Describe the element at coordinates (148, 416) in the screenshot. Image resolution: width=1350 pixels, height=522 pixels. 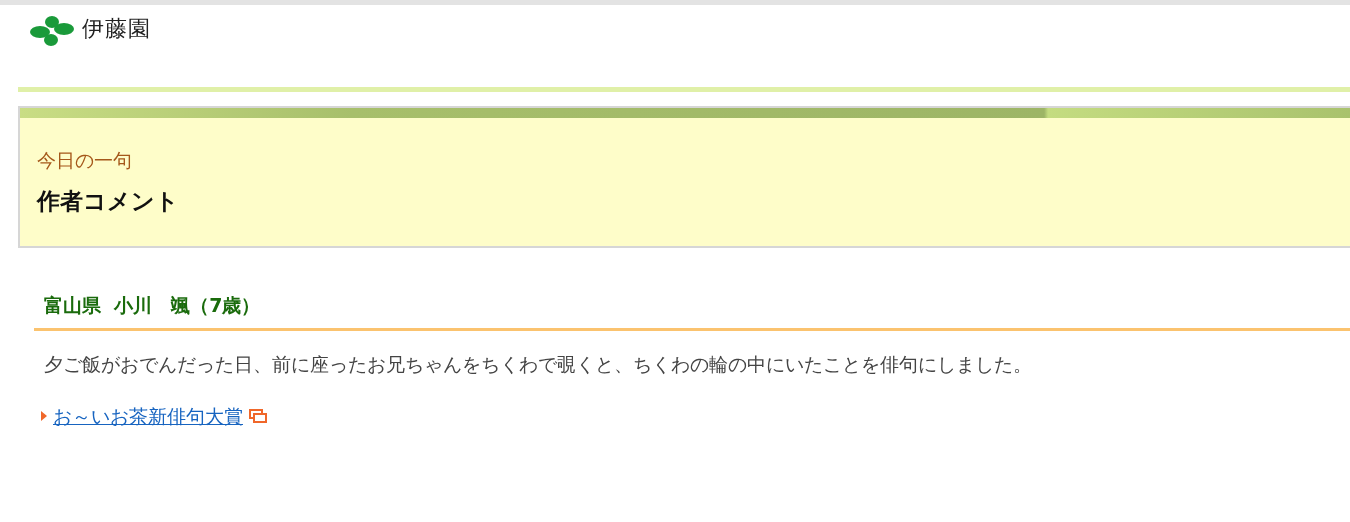
I see `award-link: お～いお茶新俳句大賞` at that location.